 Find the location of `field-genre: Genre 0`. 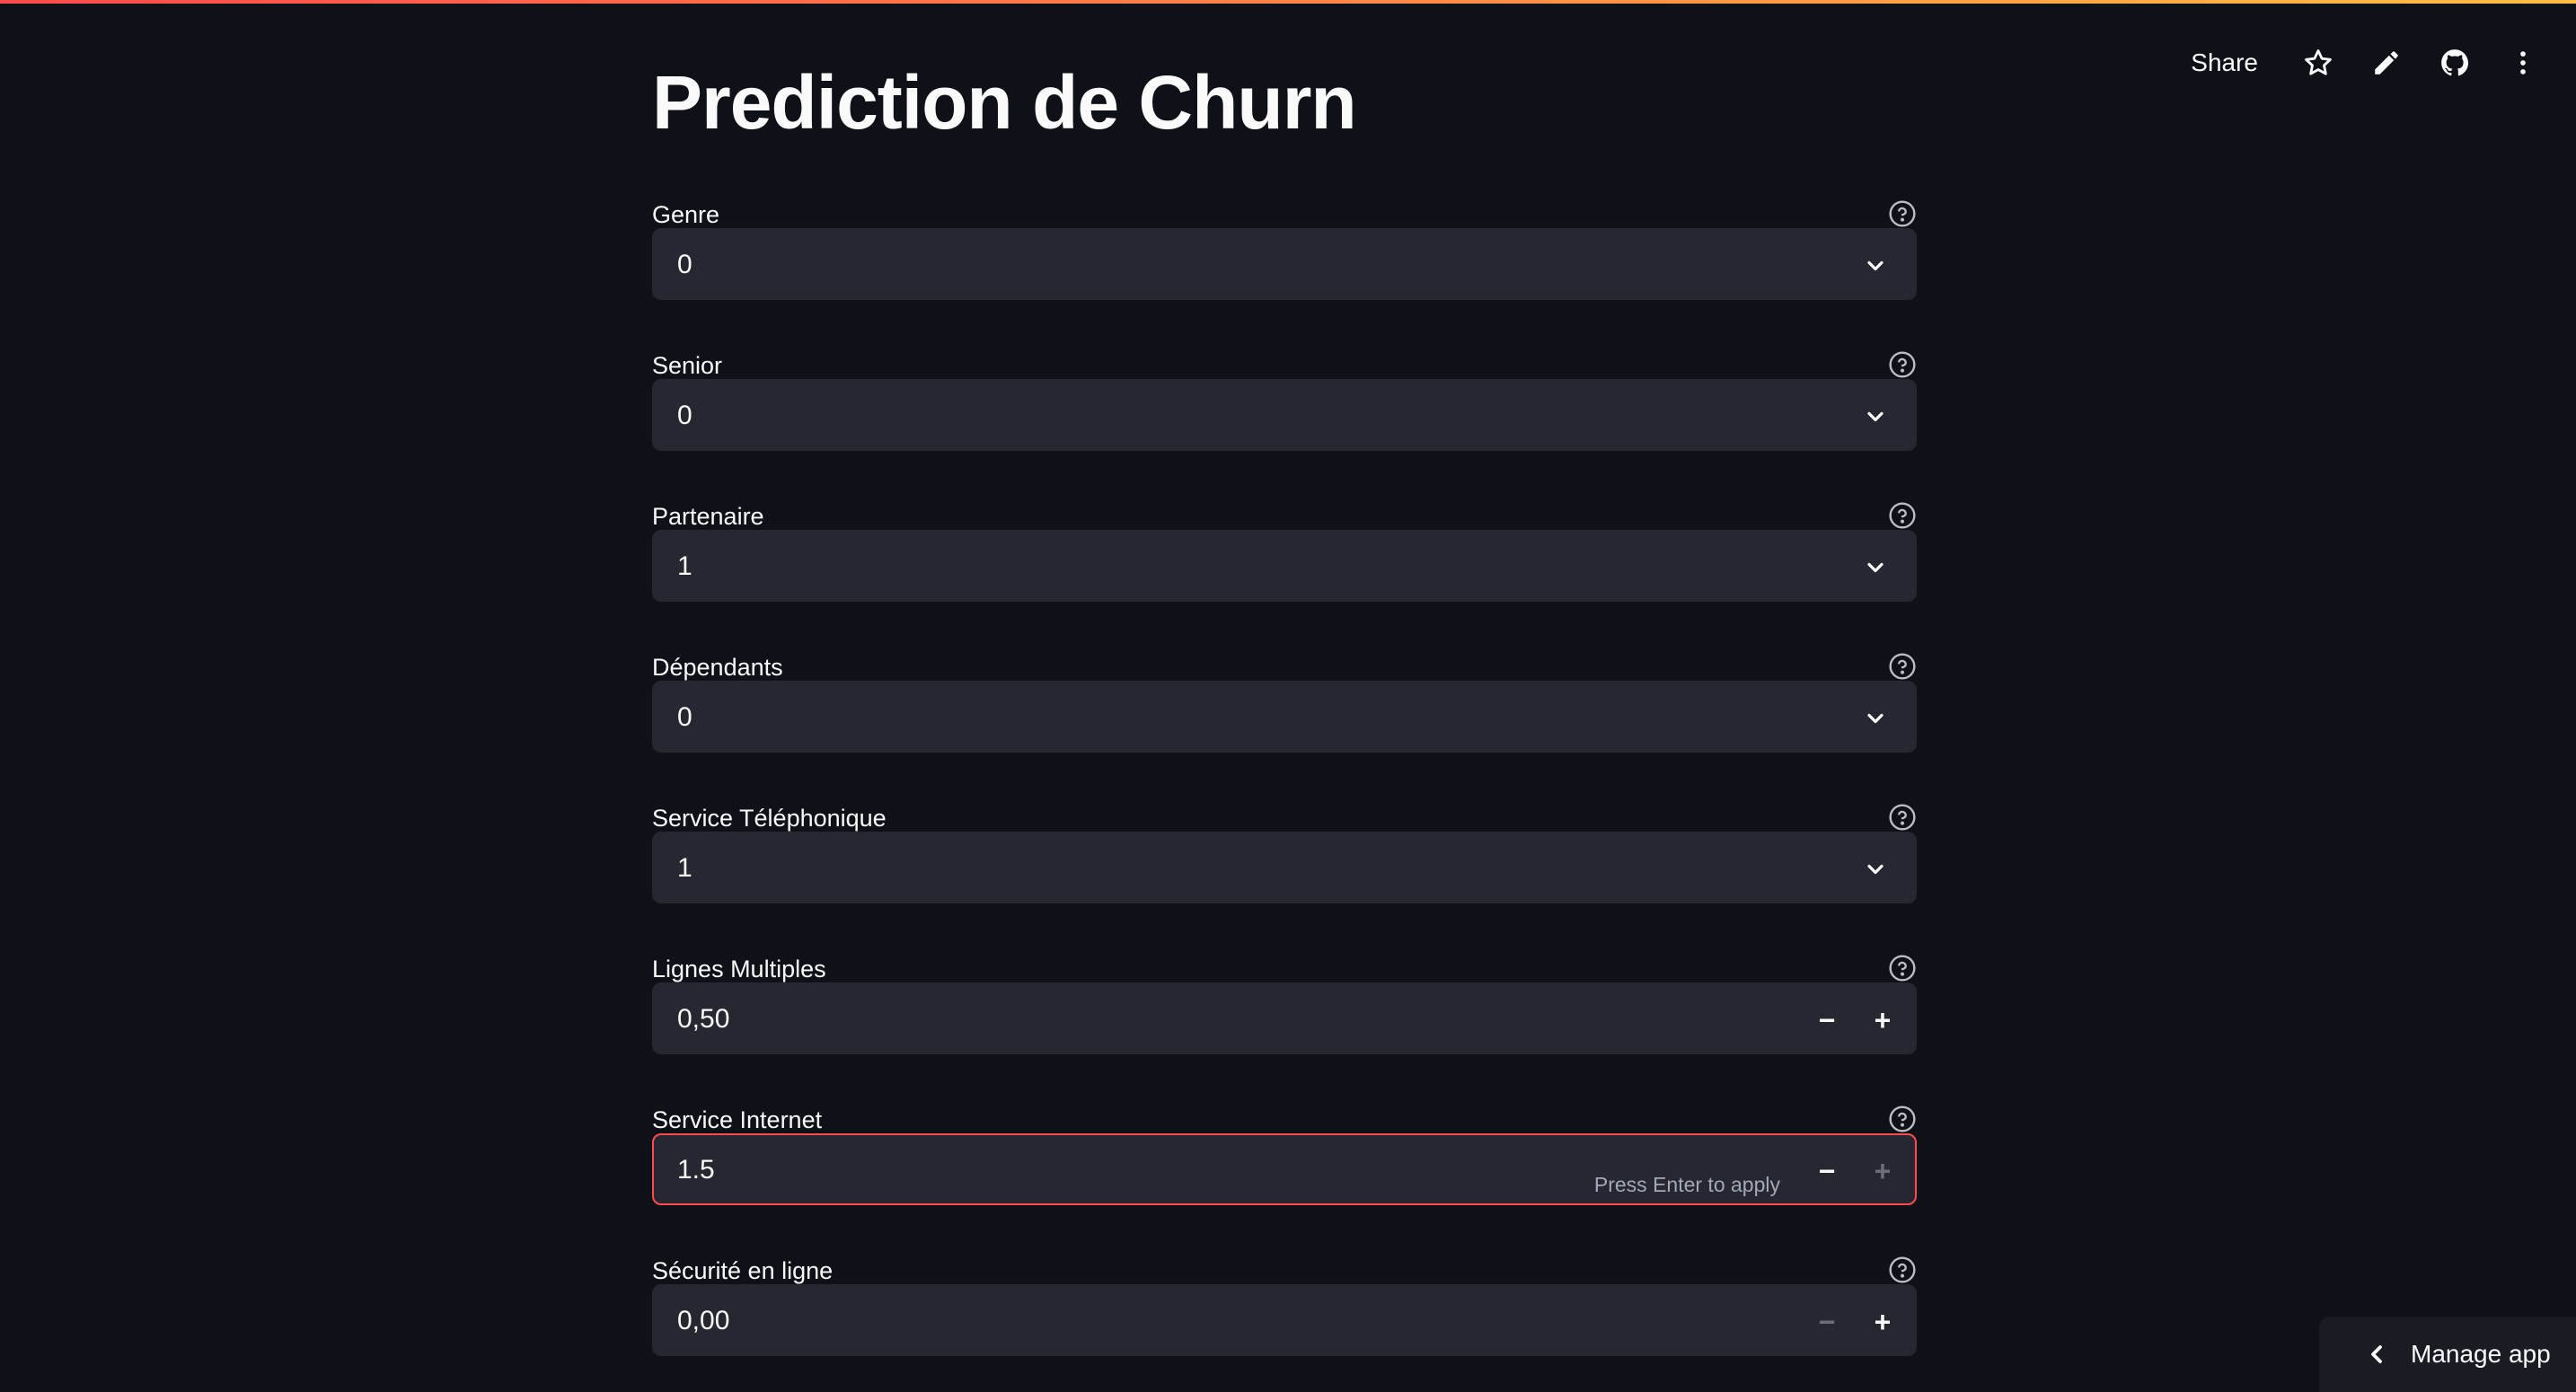

field-genre: Genre 0 is located at coordinates (1284, 249).